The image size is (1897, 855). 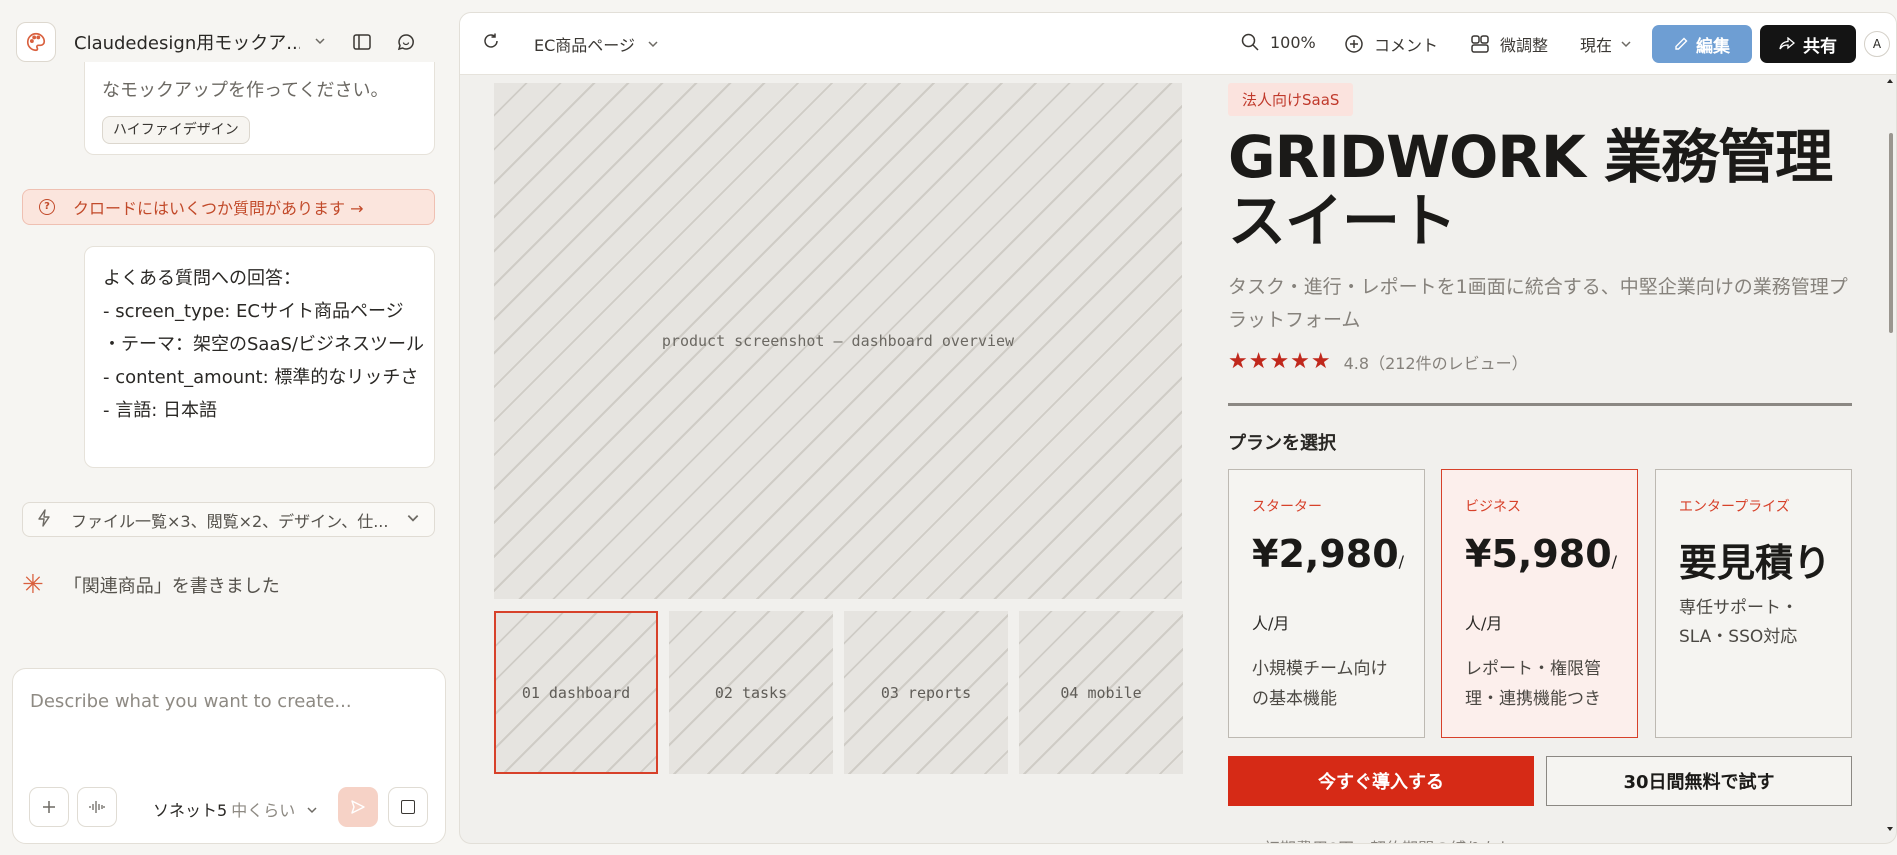 I want to click on zoom-control: 100%, so click(x=1278, y=42).